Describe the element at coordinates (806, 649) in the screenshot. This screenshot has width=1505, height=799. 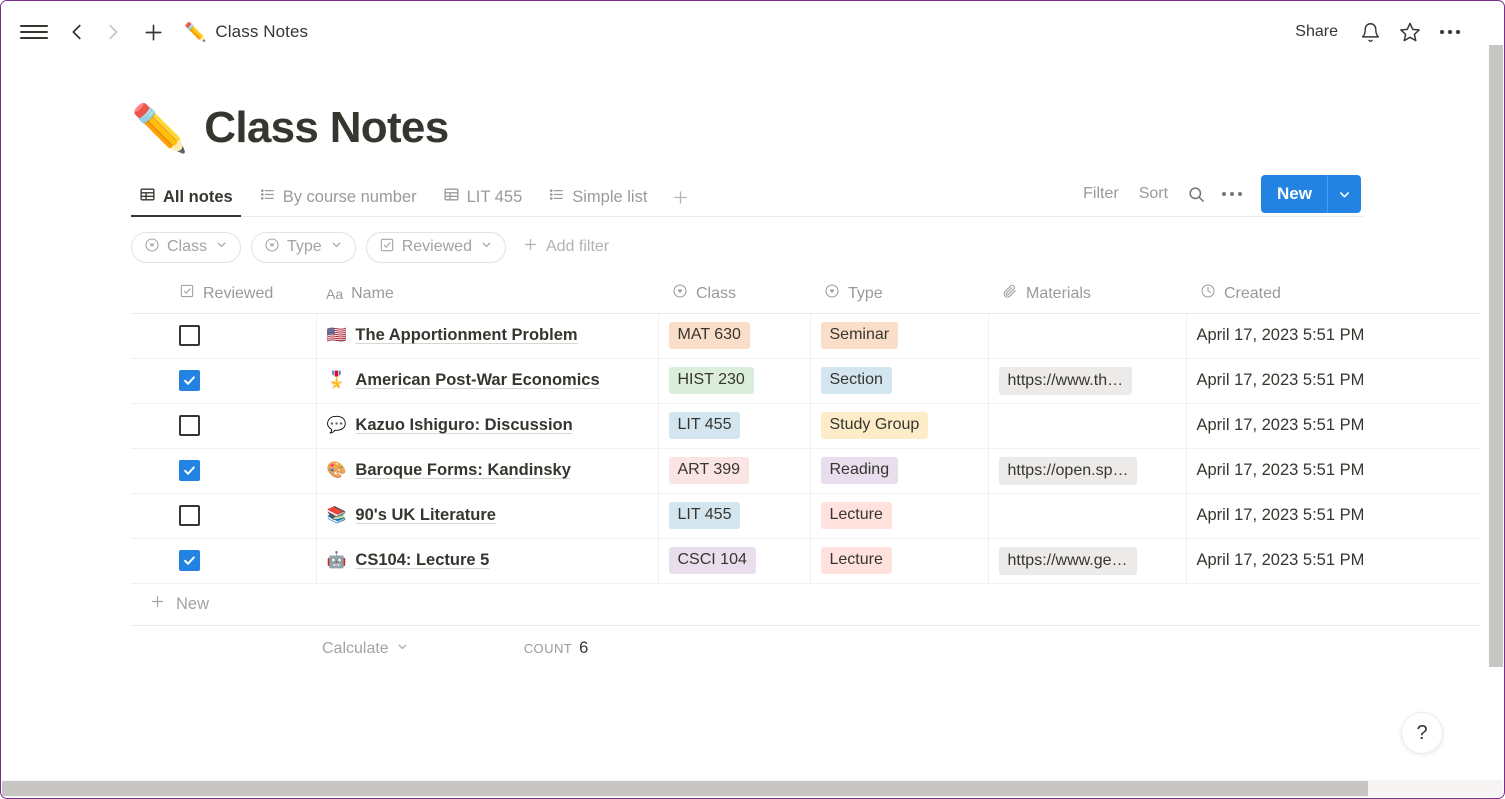
I see `table-footer-calculations: Calculate COUNT 6` at that location.